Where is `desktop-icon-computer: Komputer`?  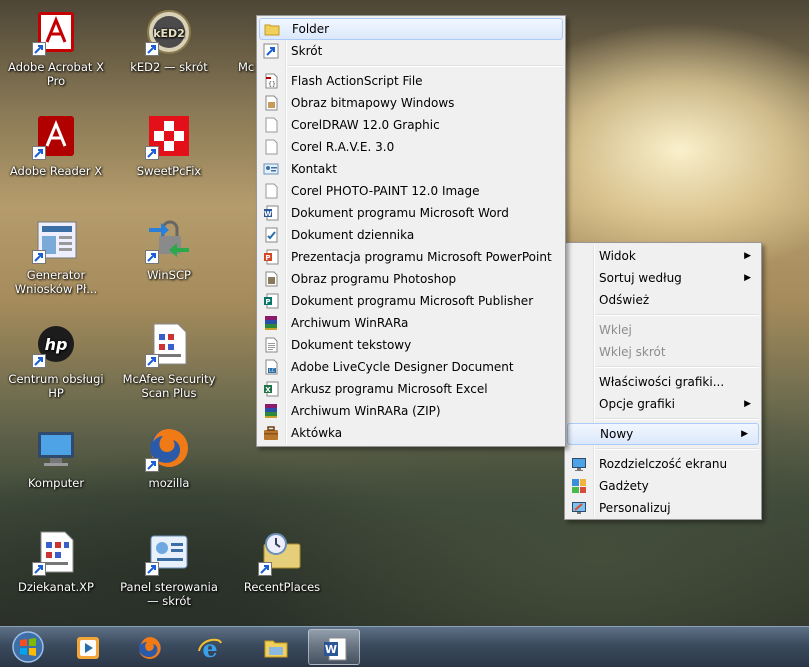 desktop-icon-computer: Komputer is located at coordinates (56, 457).